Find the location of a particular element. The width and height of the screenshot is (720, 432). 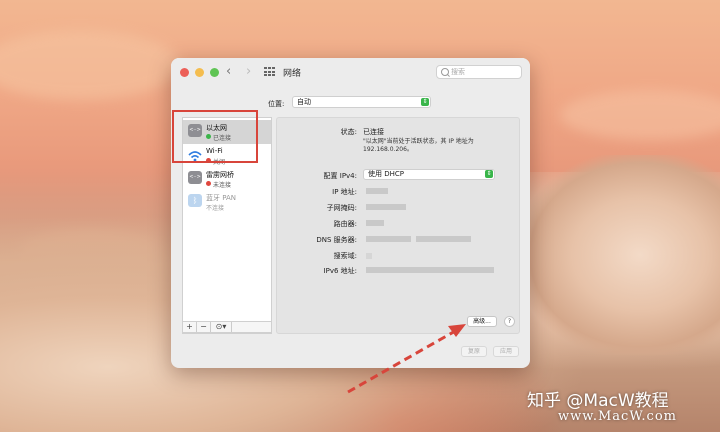

watermark-zhihu: 知乎 @MacW教程 is located at coordinates (598, 401).